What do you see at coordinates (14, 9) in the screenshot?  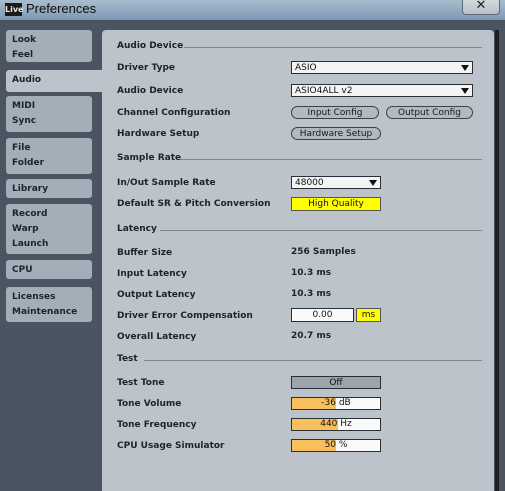 I see `live-logo-icon: Live` at bounding box center [14, 9].